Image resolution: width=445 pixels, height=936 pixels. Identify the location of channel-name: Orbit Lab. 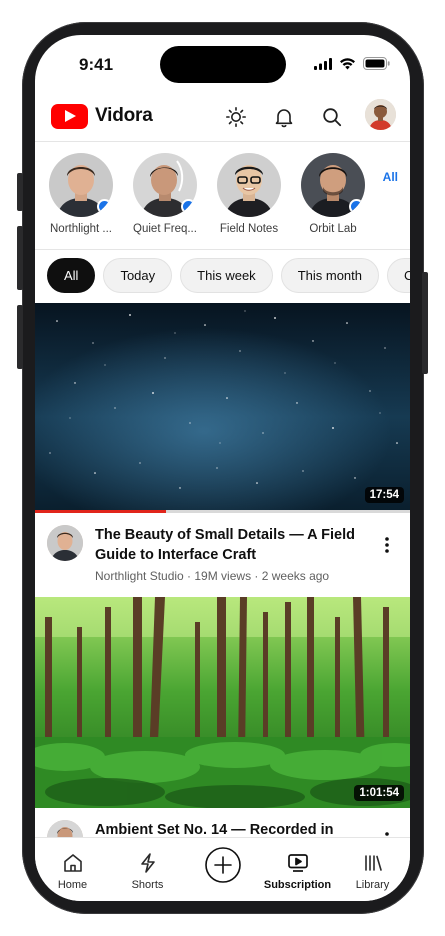
(333, 229).